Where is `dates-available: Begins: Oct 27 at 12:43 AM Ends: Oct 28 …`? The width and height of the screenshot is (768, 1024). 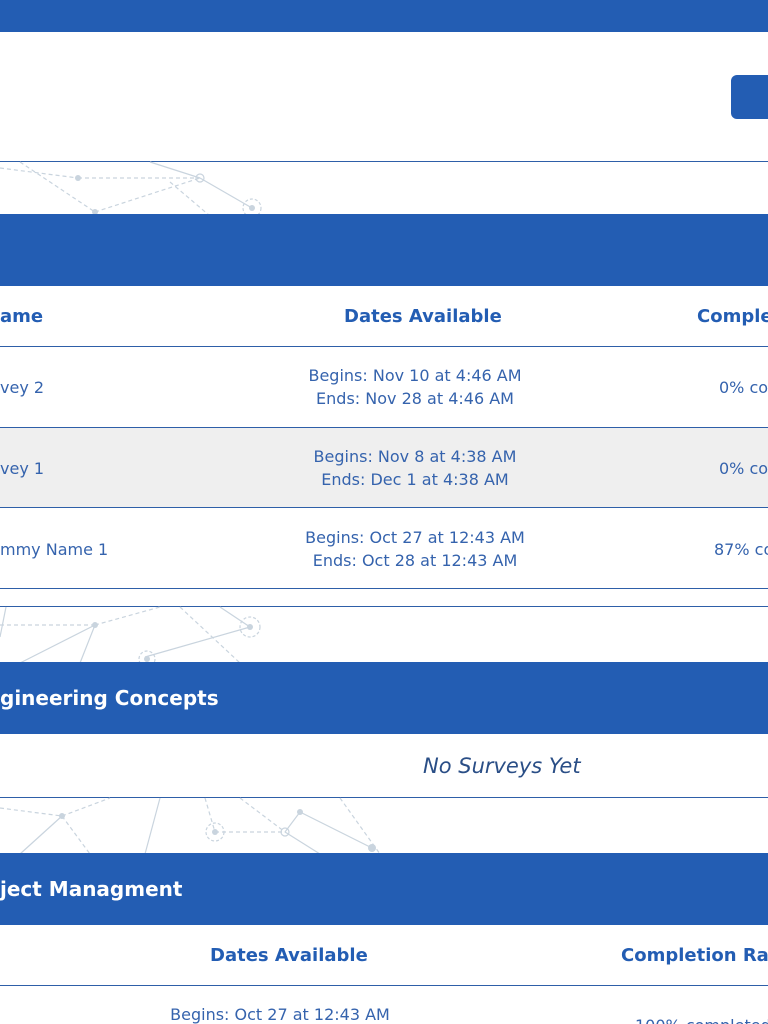
dates-available: Begins: Oct 27 at 12:43 AM Ends: Oct 28 … is located at coordinates (415, 549).